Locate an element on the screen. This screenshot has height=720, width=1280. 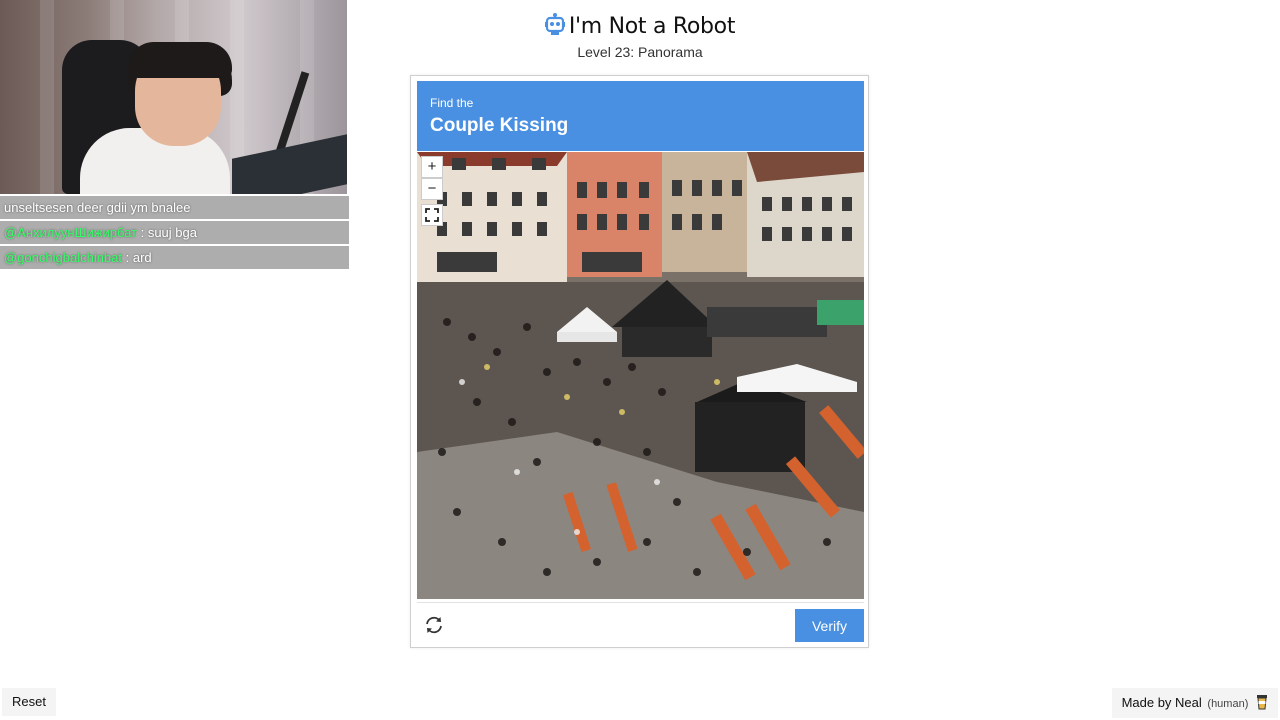
zoom-out-button: − is located at coordinates (432, 189).